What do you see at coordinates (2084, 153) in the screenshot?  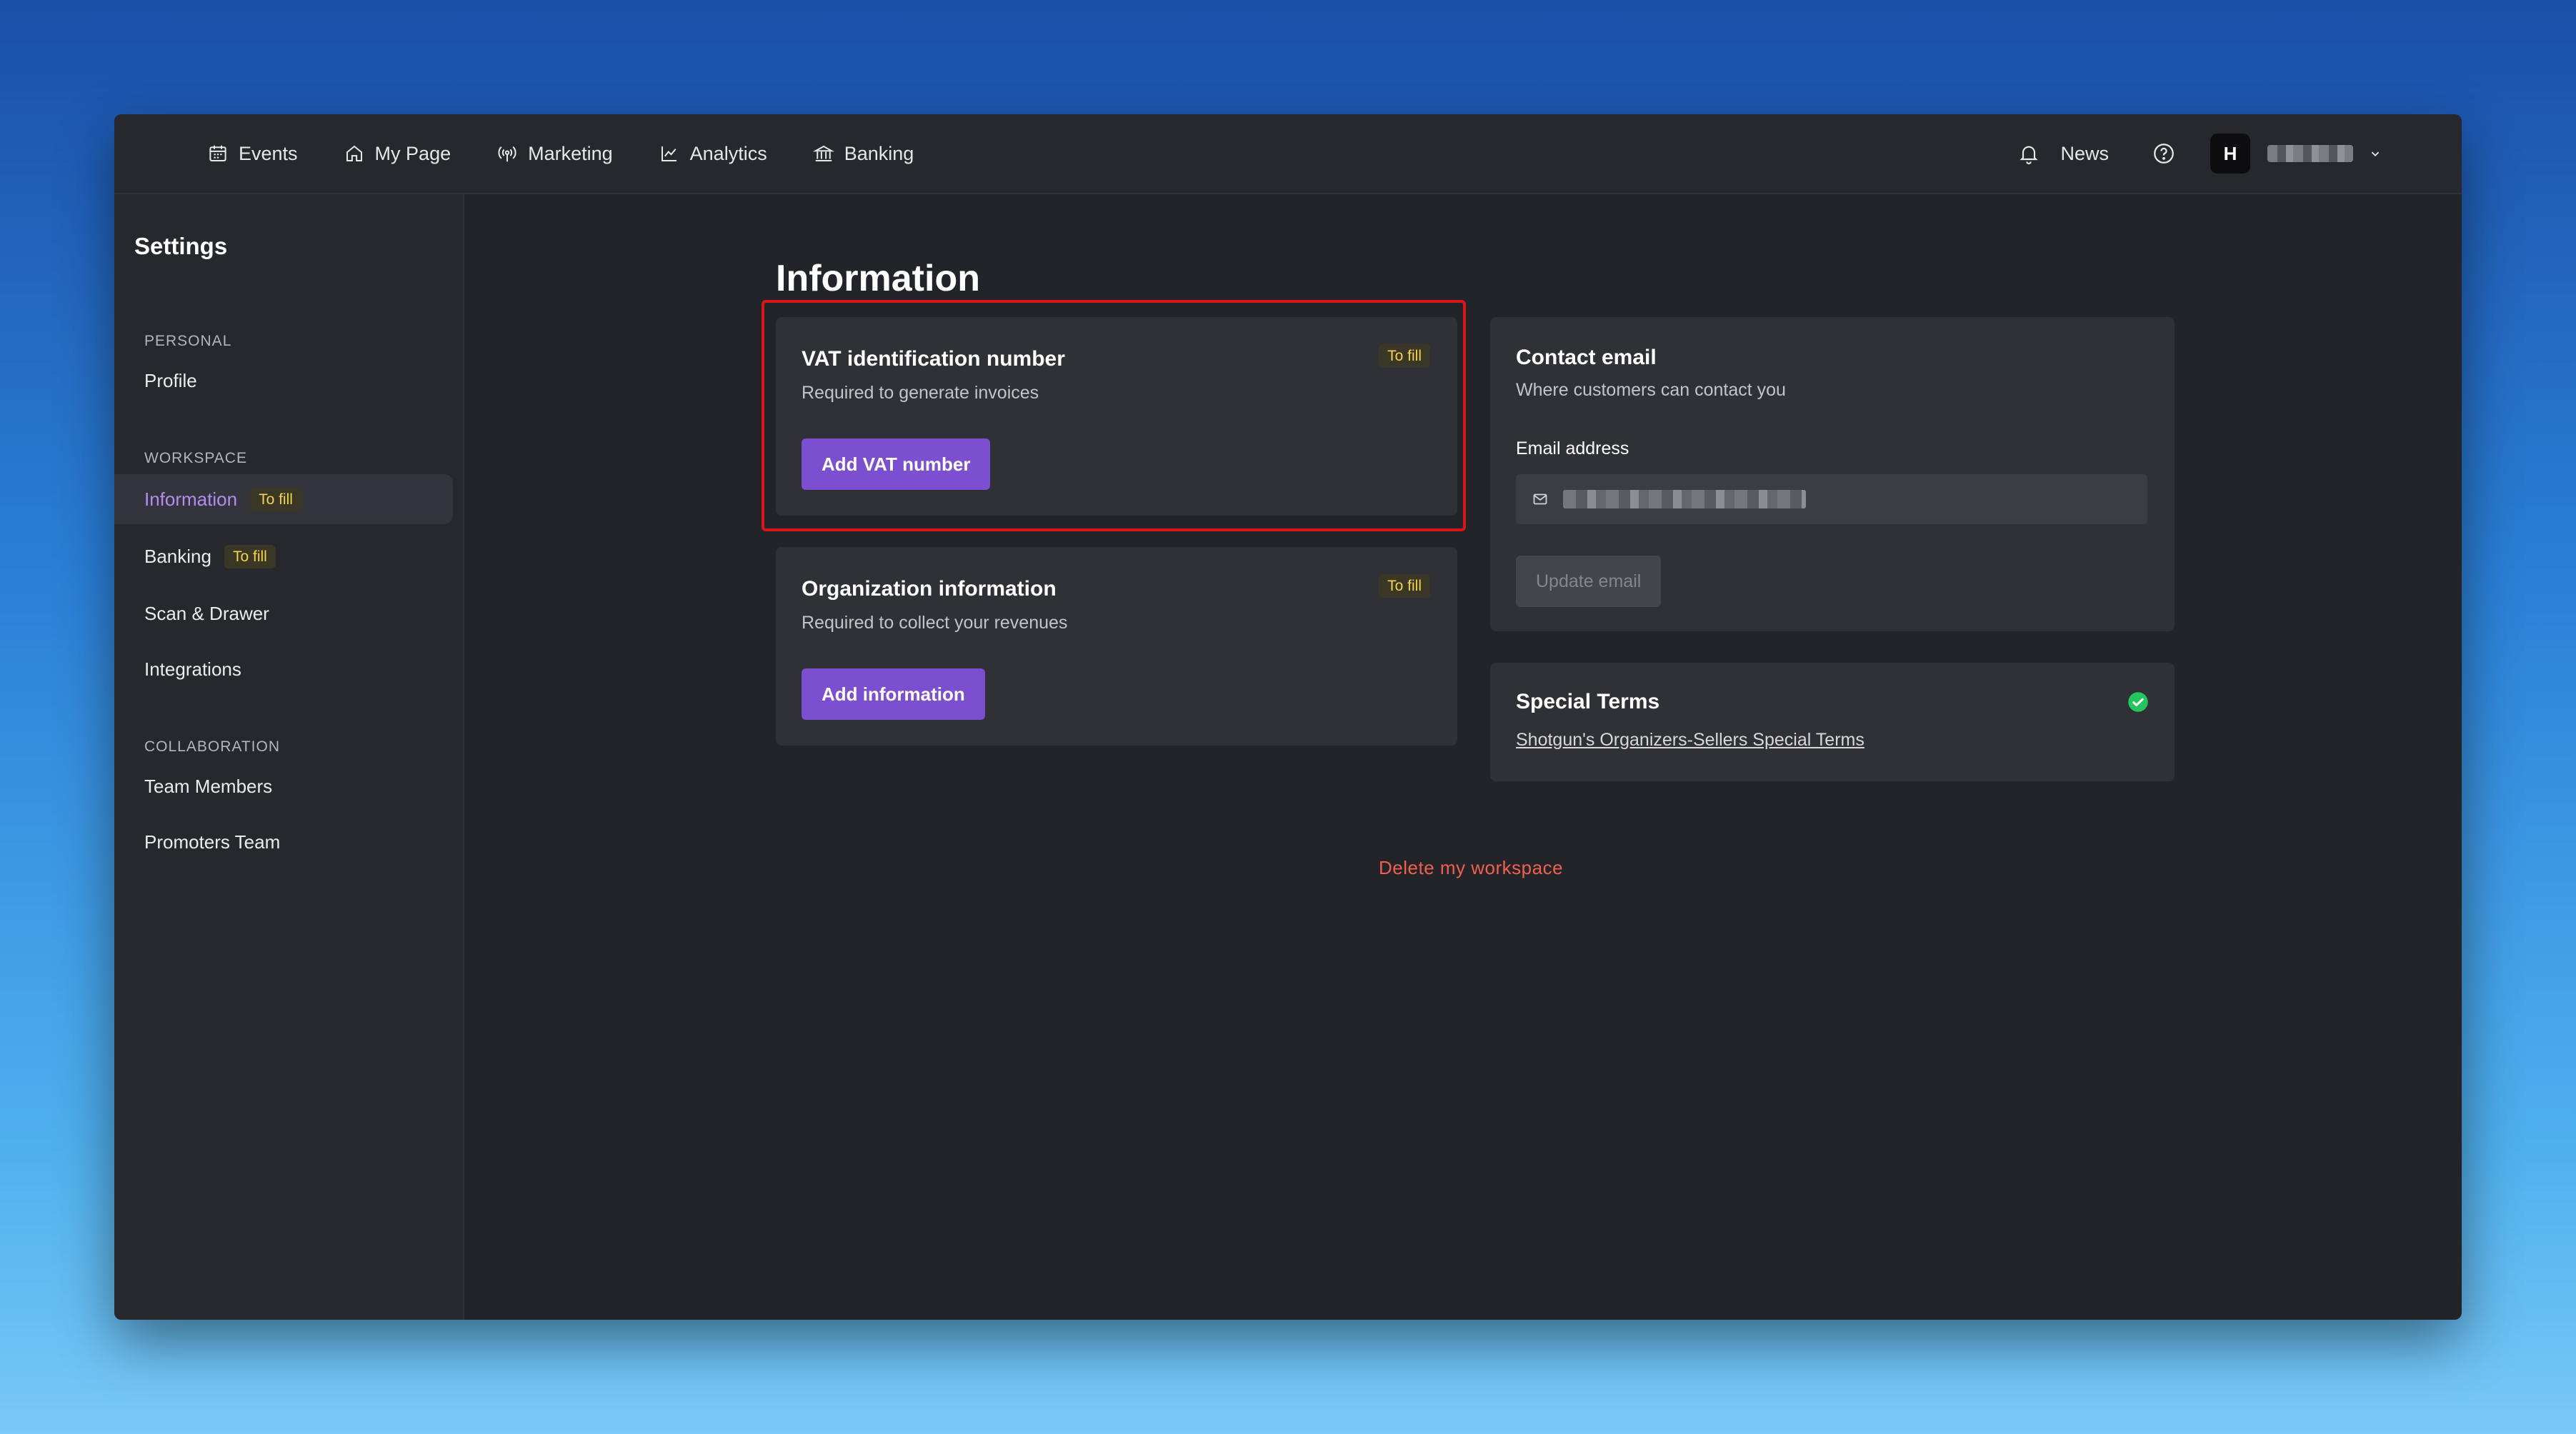 I see `news-label: News` at bounding box center [2084, 153].